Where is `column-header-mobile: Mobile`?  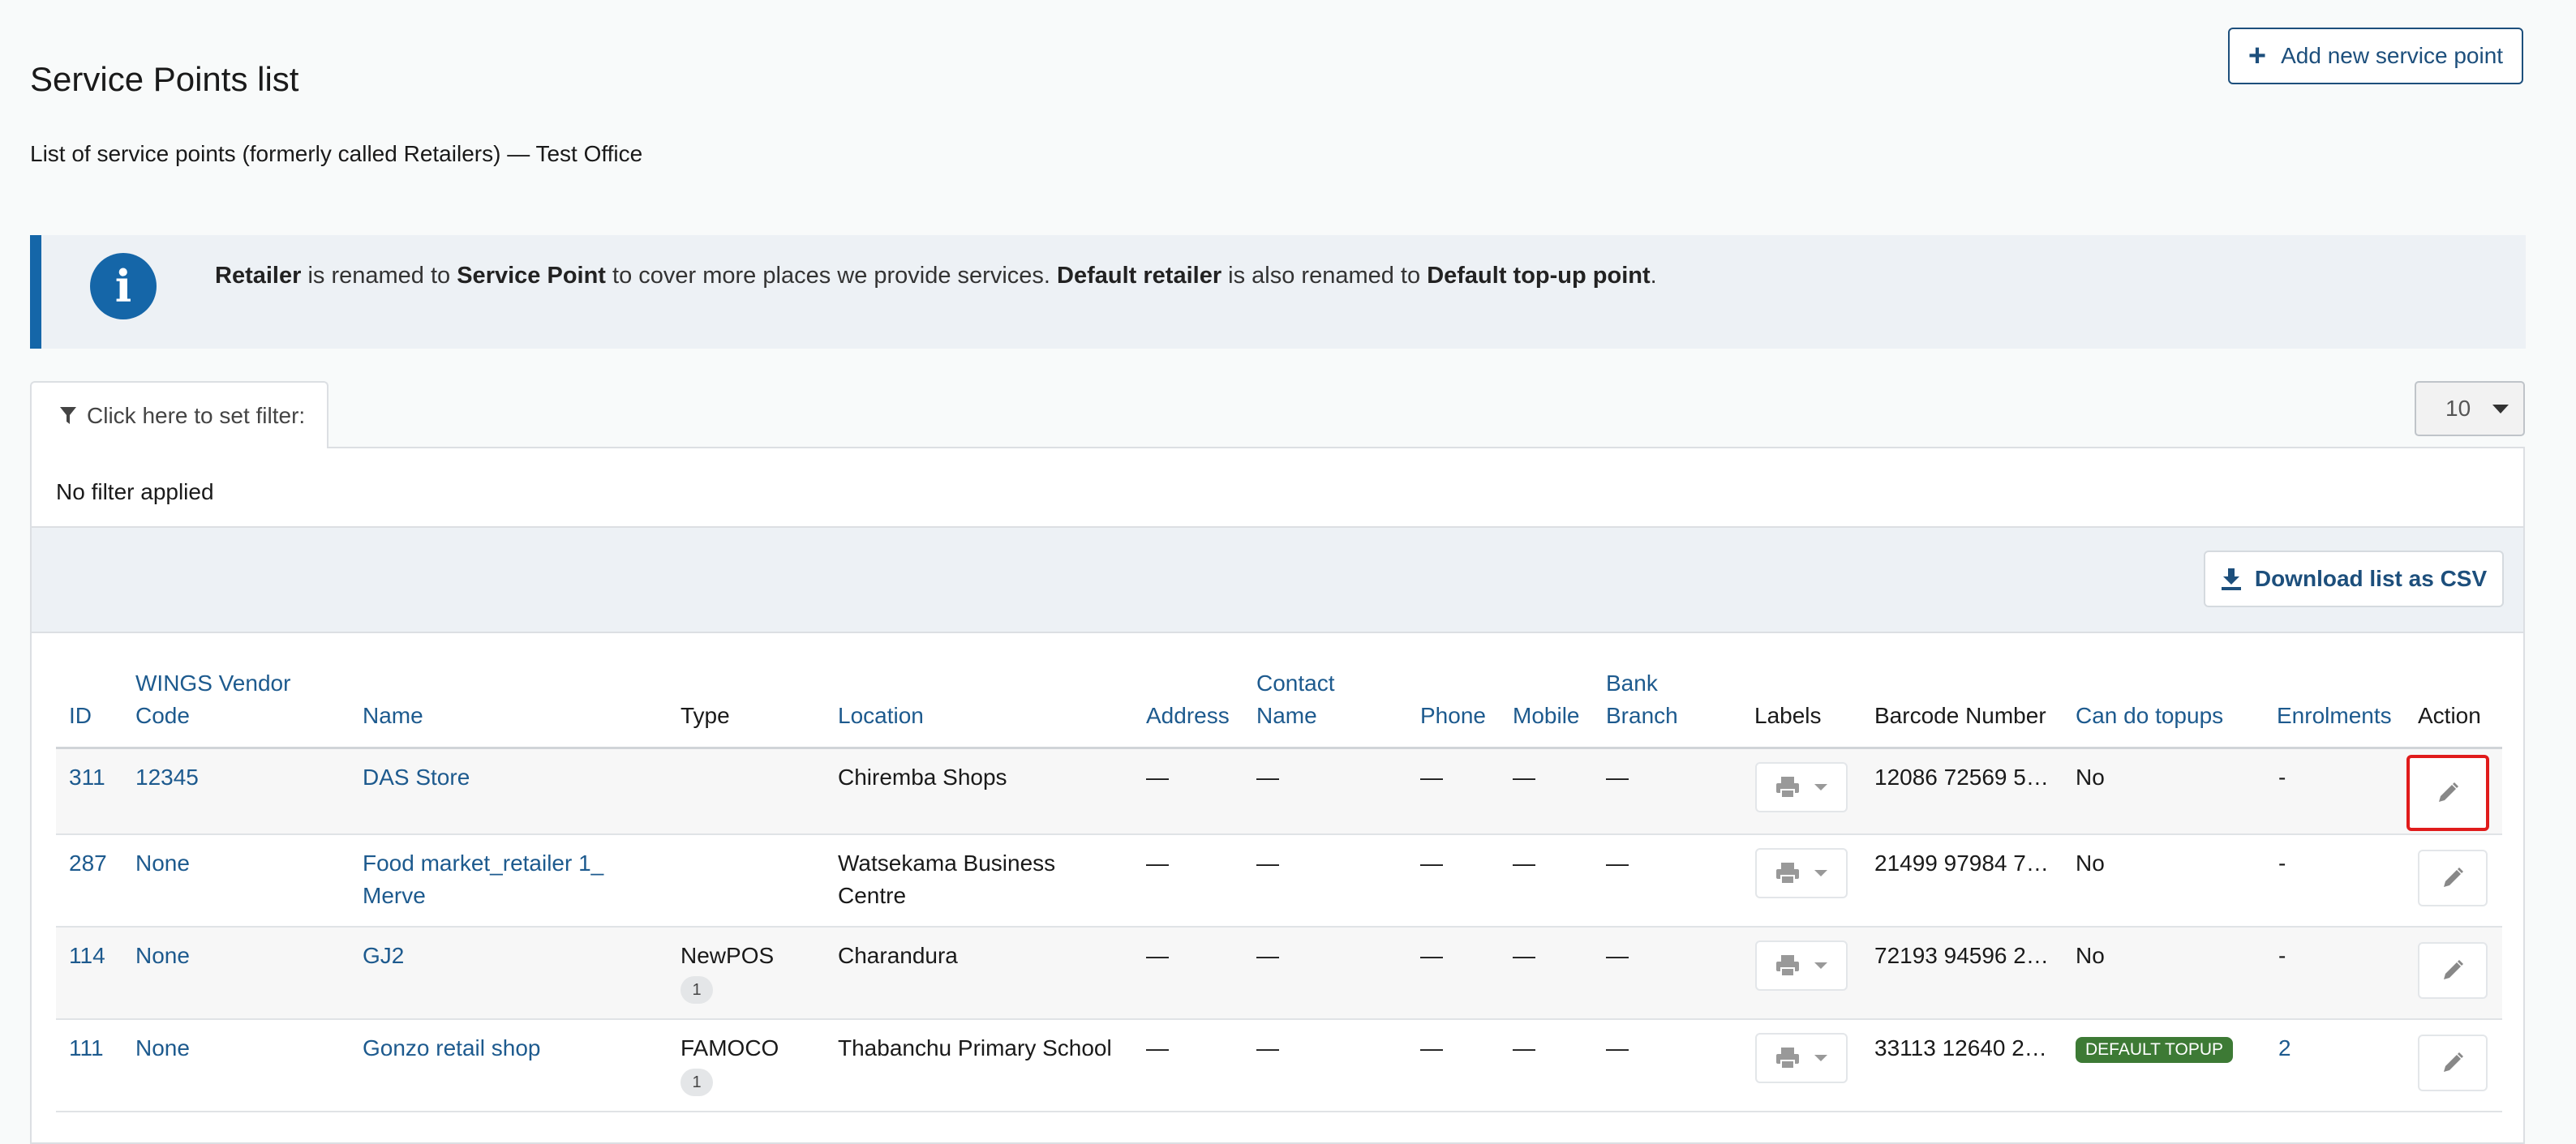 column-header-mobile: Mobile is located at coordinates (1546, 716).